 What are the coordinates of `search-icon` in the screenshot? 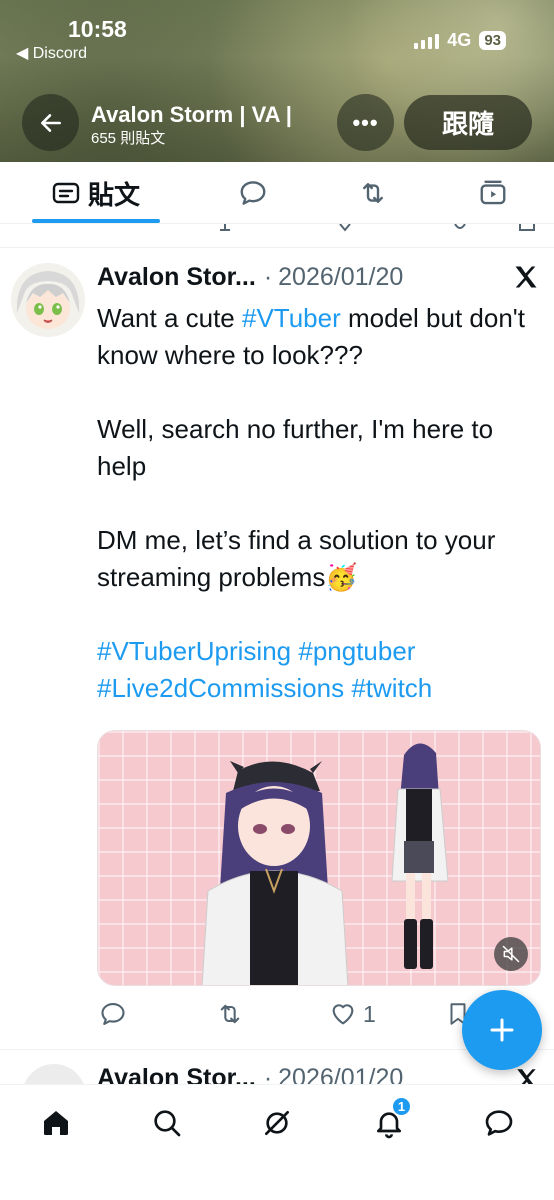 It's located at (167, 1123).